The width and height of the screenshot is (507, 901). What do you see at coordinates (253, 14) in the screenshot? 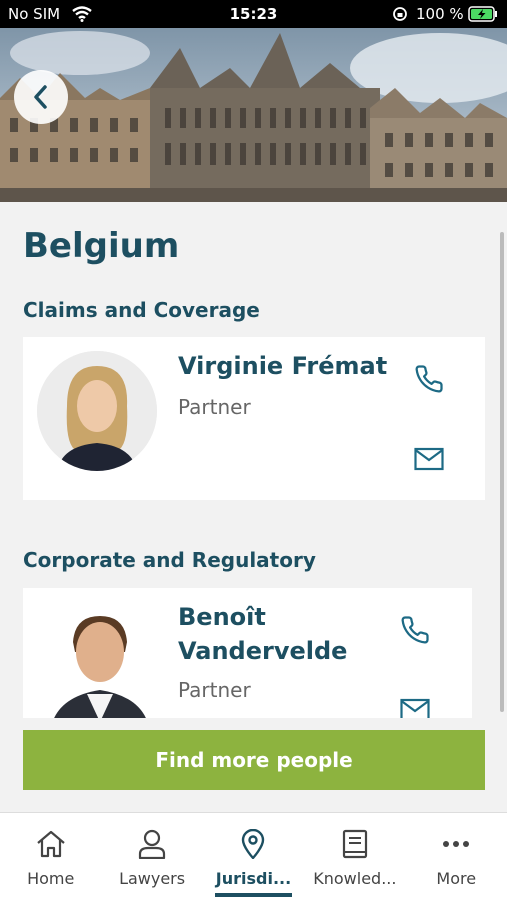
I see `status-bar: No SIM 15:23 100 %` at bounding box center [253, 14].